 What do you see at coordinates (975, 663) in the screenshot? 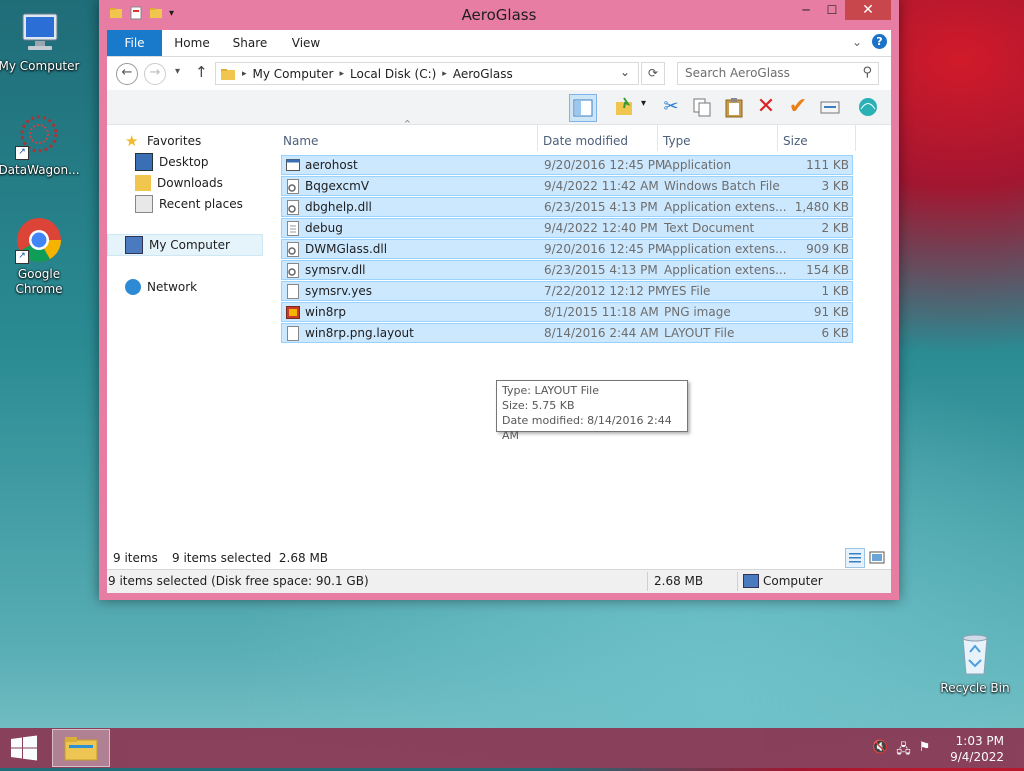
I see `desktop-icon-recycle-bin: Recycle Bin` at bounding box center [975, 663].